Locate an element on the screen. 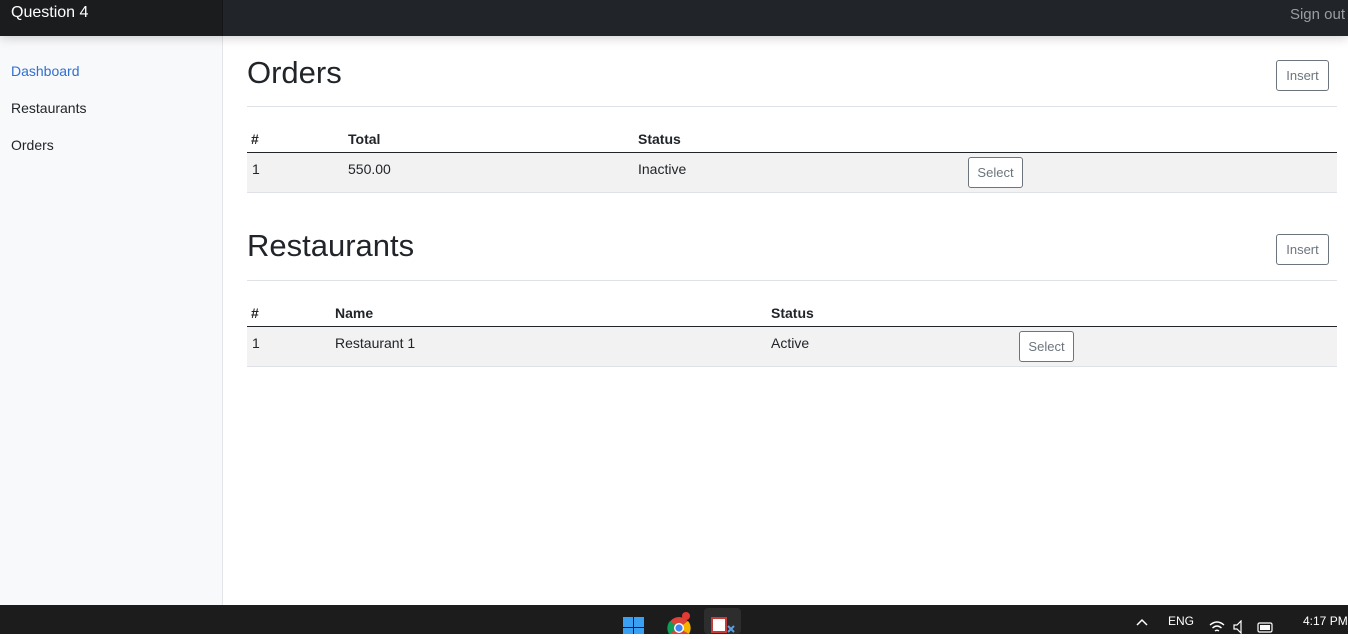  restaurant-name: Restaurant 1 is located at coordinates (375, 343).